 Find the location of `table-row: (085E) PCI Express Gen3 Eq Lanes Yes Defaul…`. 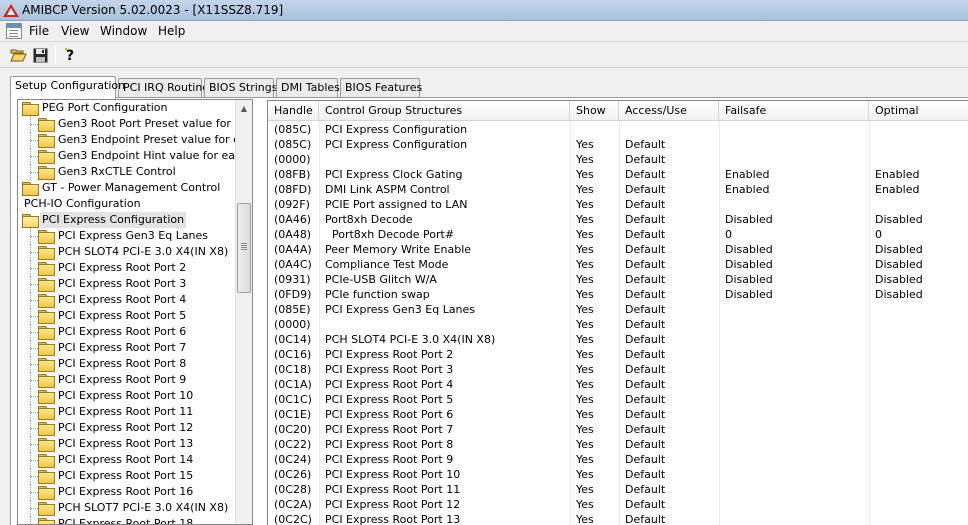

table-row: (085E) PCI Express Gen3 Eq Lanes Yes Defaul… is located at coordinates (618, 309).